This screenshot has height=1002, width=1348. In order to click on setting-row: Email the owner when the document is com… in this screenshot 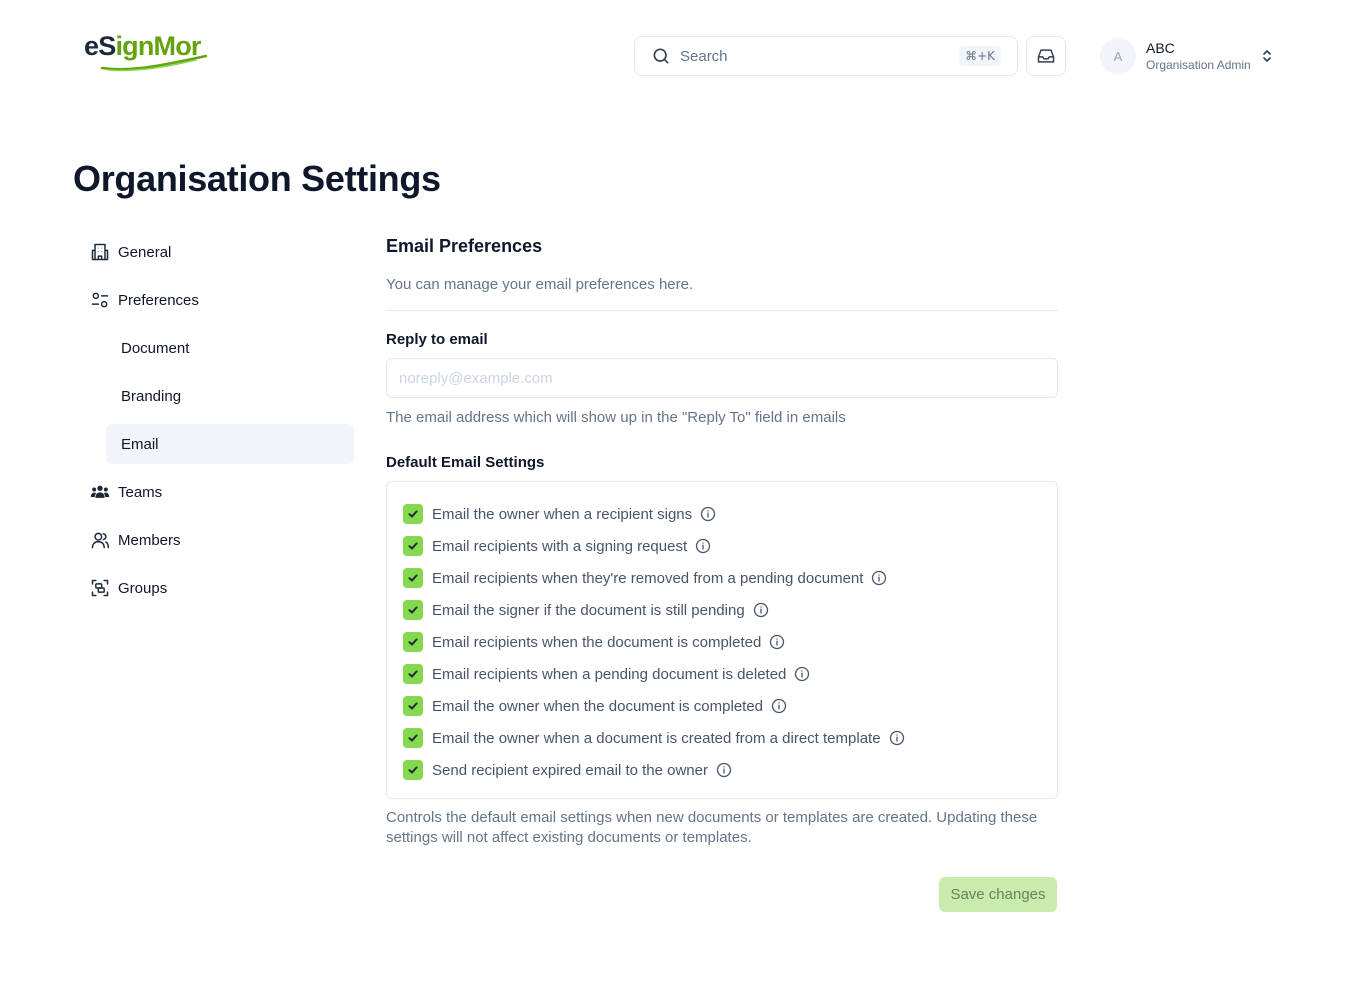, I will do `click(722, 706)`.